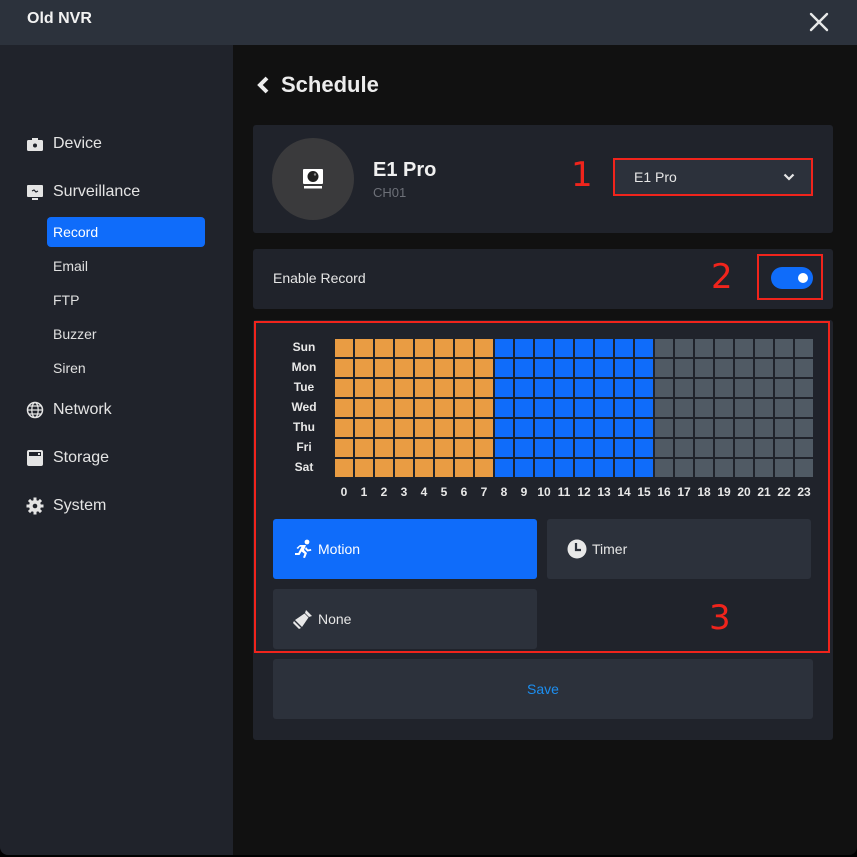 The image size is (857, 857). What do you see at coordinates (126, 232) in the screenshot?
I see `sidebar-subitem-record: Record` at bounding box center [126, 232].